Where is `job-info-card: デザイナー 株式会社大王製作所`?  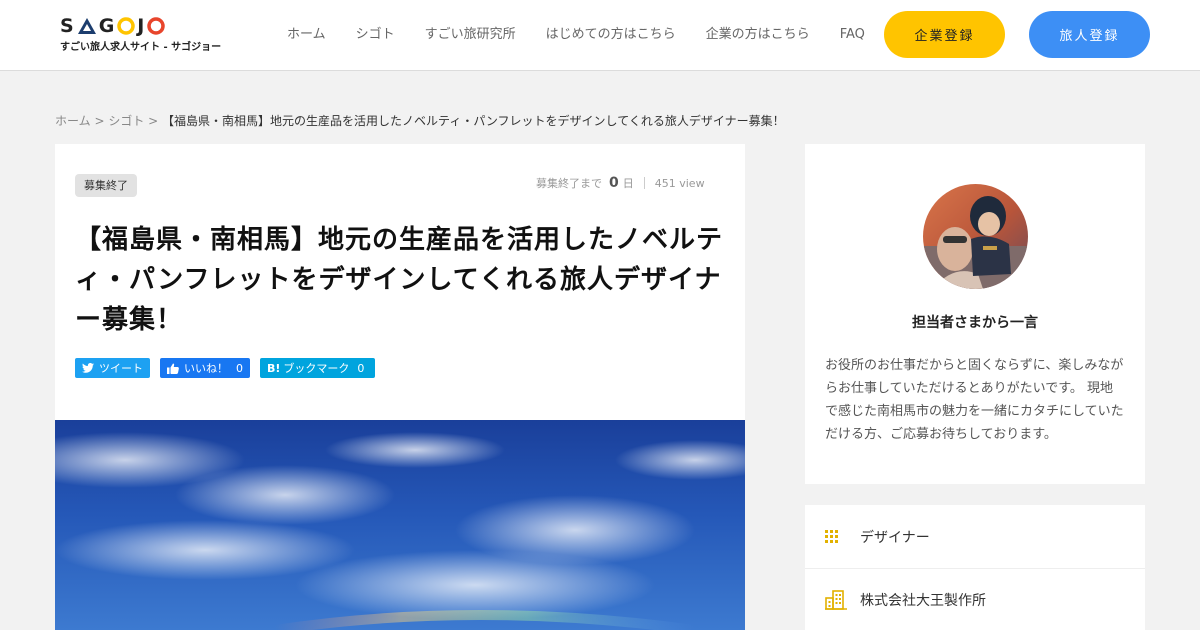 job-info-card: デザイナー 株式会社大王製作所 is located at coordinates (975, 567).